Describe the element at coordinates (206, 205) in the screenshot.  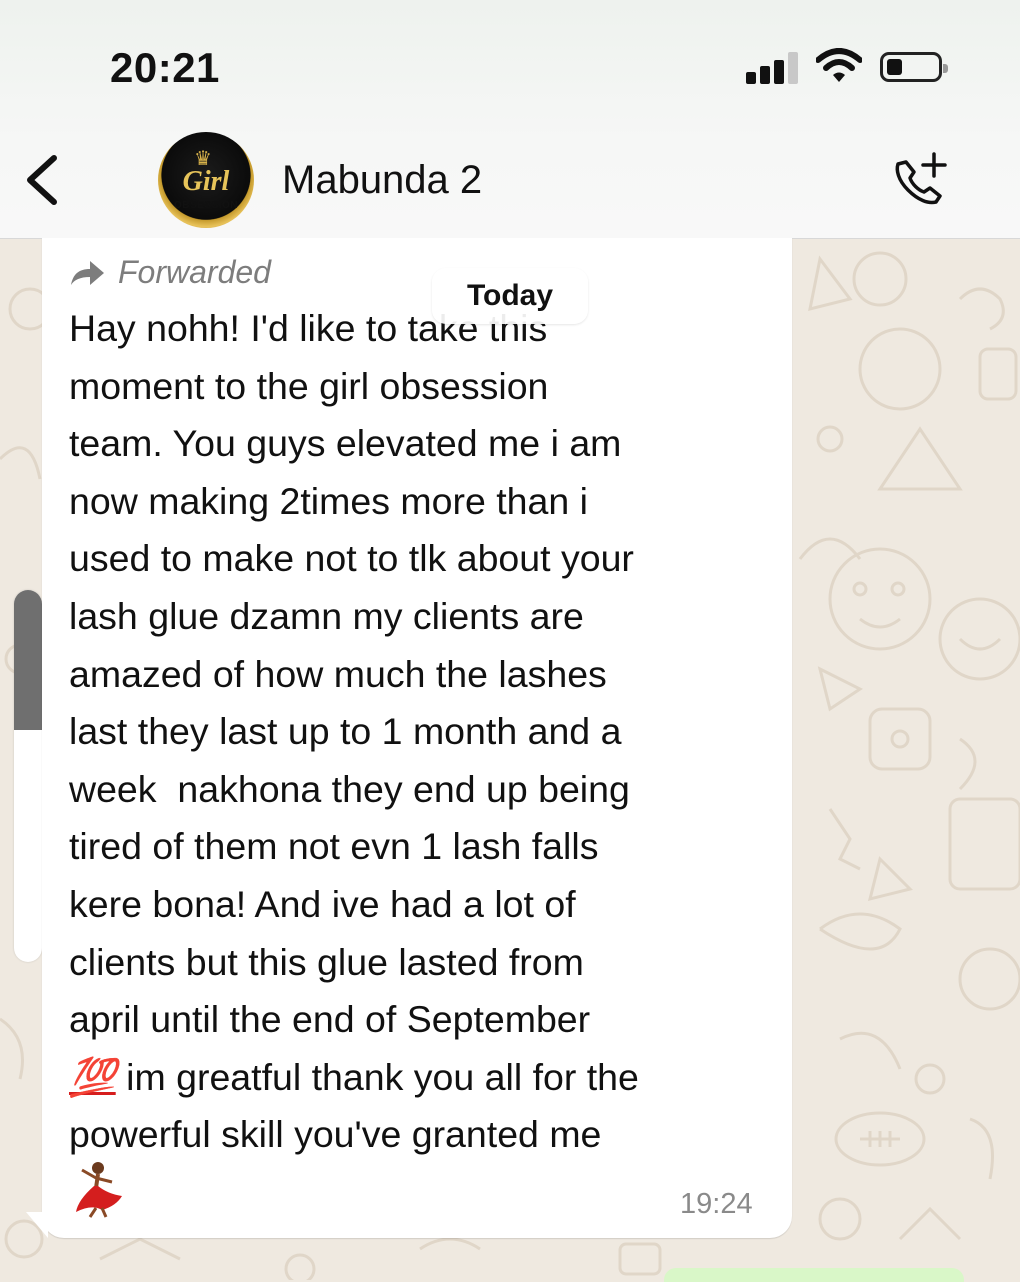
I see `avatar-brand-subtext: OBSESSION` at that location.